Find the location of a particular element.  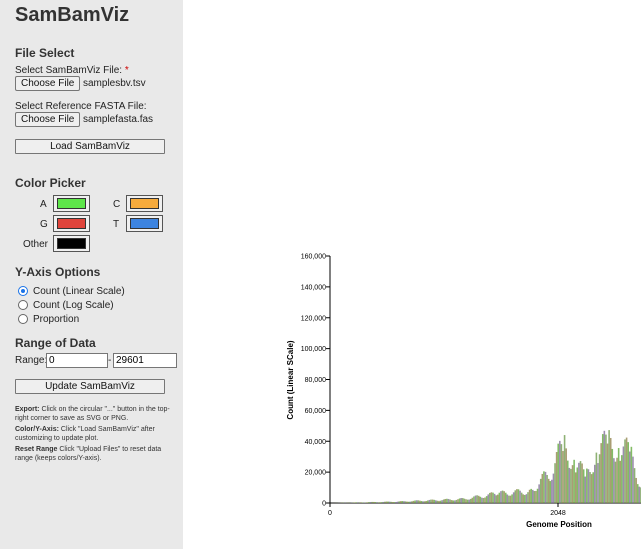

update-sambamviz-button: Update SamBamViz is located at coordinates (90, 386).